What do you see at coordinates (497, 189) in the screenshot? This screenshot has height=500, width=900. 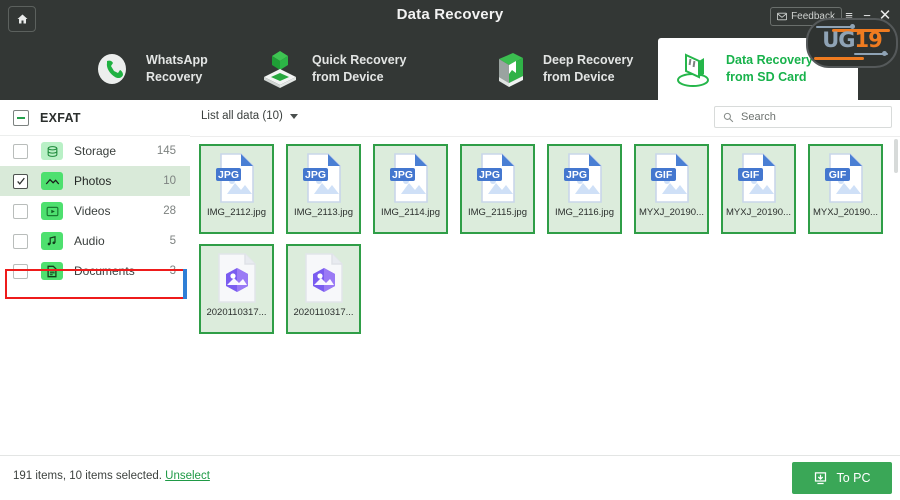 I see `file-card: JPG IMG_2115.jpg` at bounding box center [497, 189].